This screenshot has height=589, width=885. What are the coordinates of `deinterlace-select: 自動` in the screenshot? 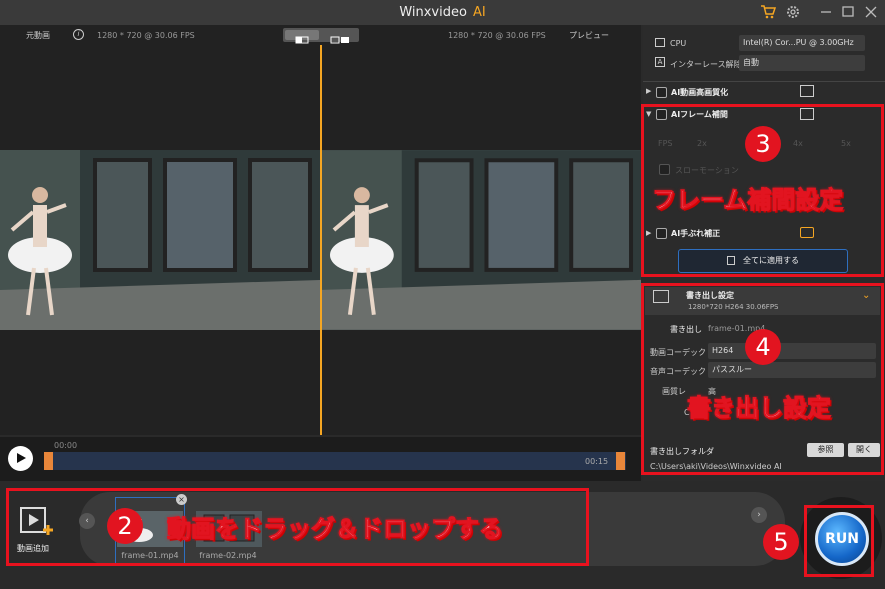 It's located at (802, 63).